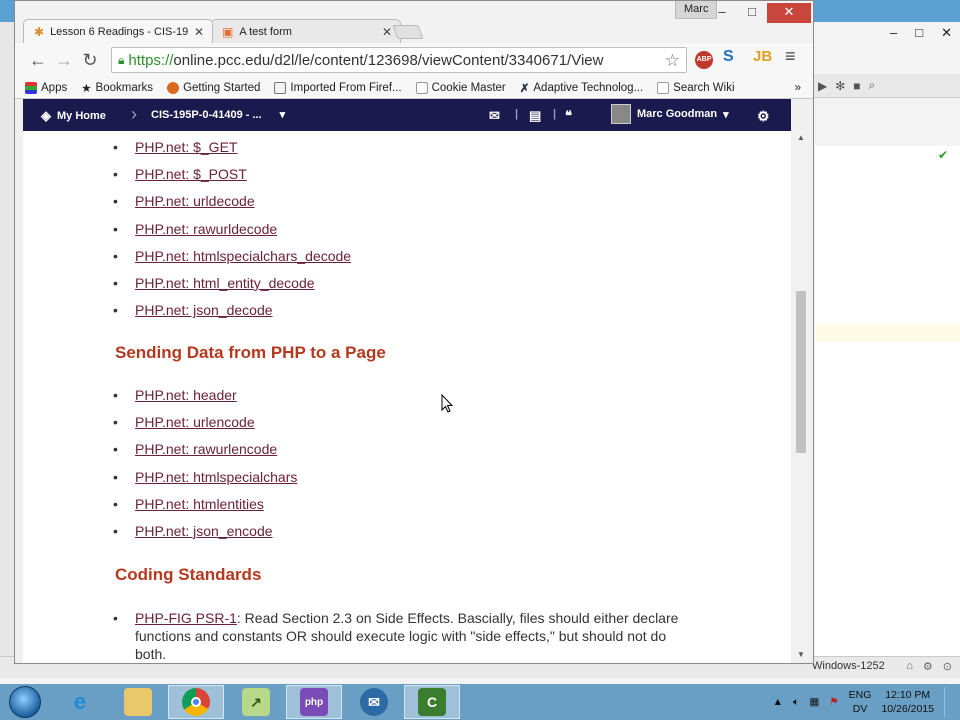 This screenshot has width=960, height=720. I want to click on link-php-get: PHP.net: $_GET, so click(186, 147).